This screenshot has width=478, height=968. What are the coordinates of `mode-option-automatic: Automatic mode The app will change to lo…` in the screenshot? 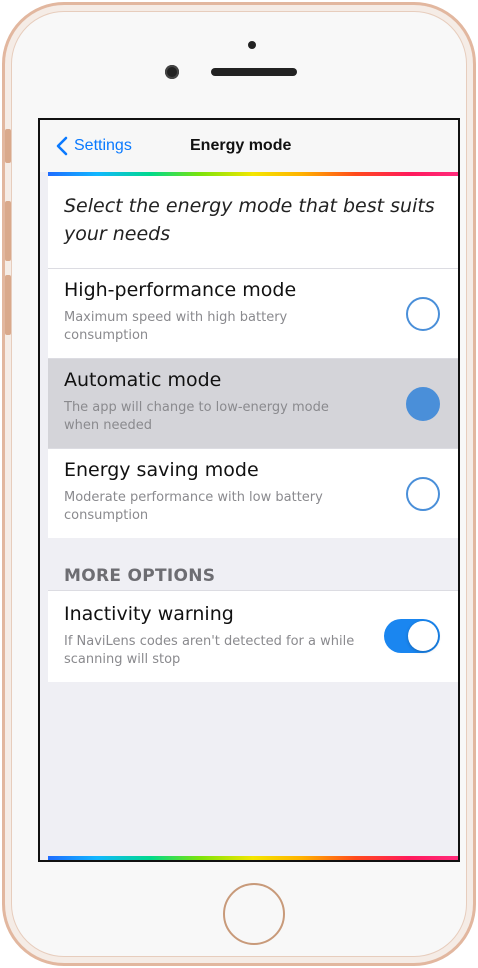 It's located at (253, 403).